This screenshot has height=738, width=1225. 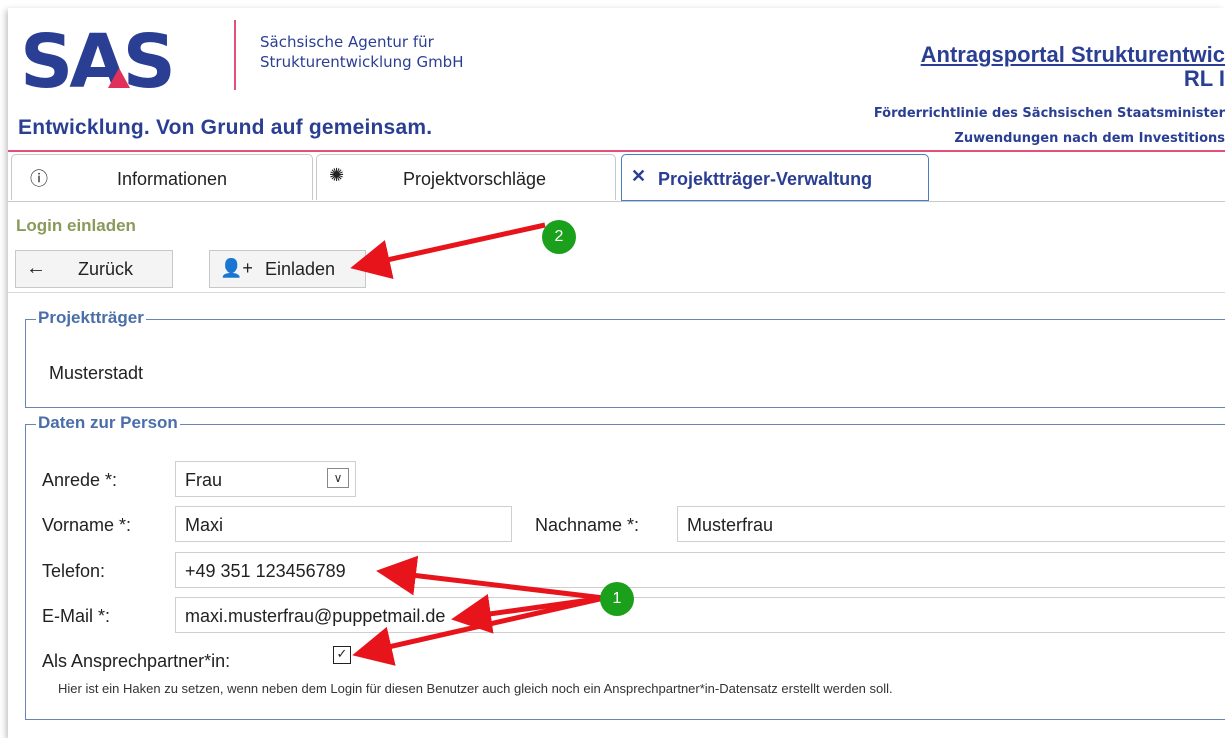 What do you see at coordinates (475, 179) in the screenshot?
I see `tab-label: Projektvorschläge` at bounding box center [475, 179].